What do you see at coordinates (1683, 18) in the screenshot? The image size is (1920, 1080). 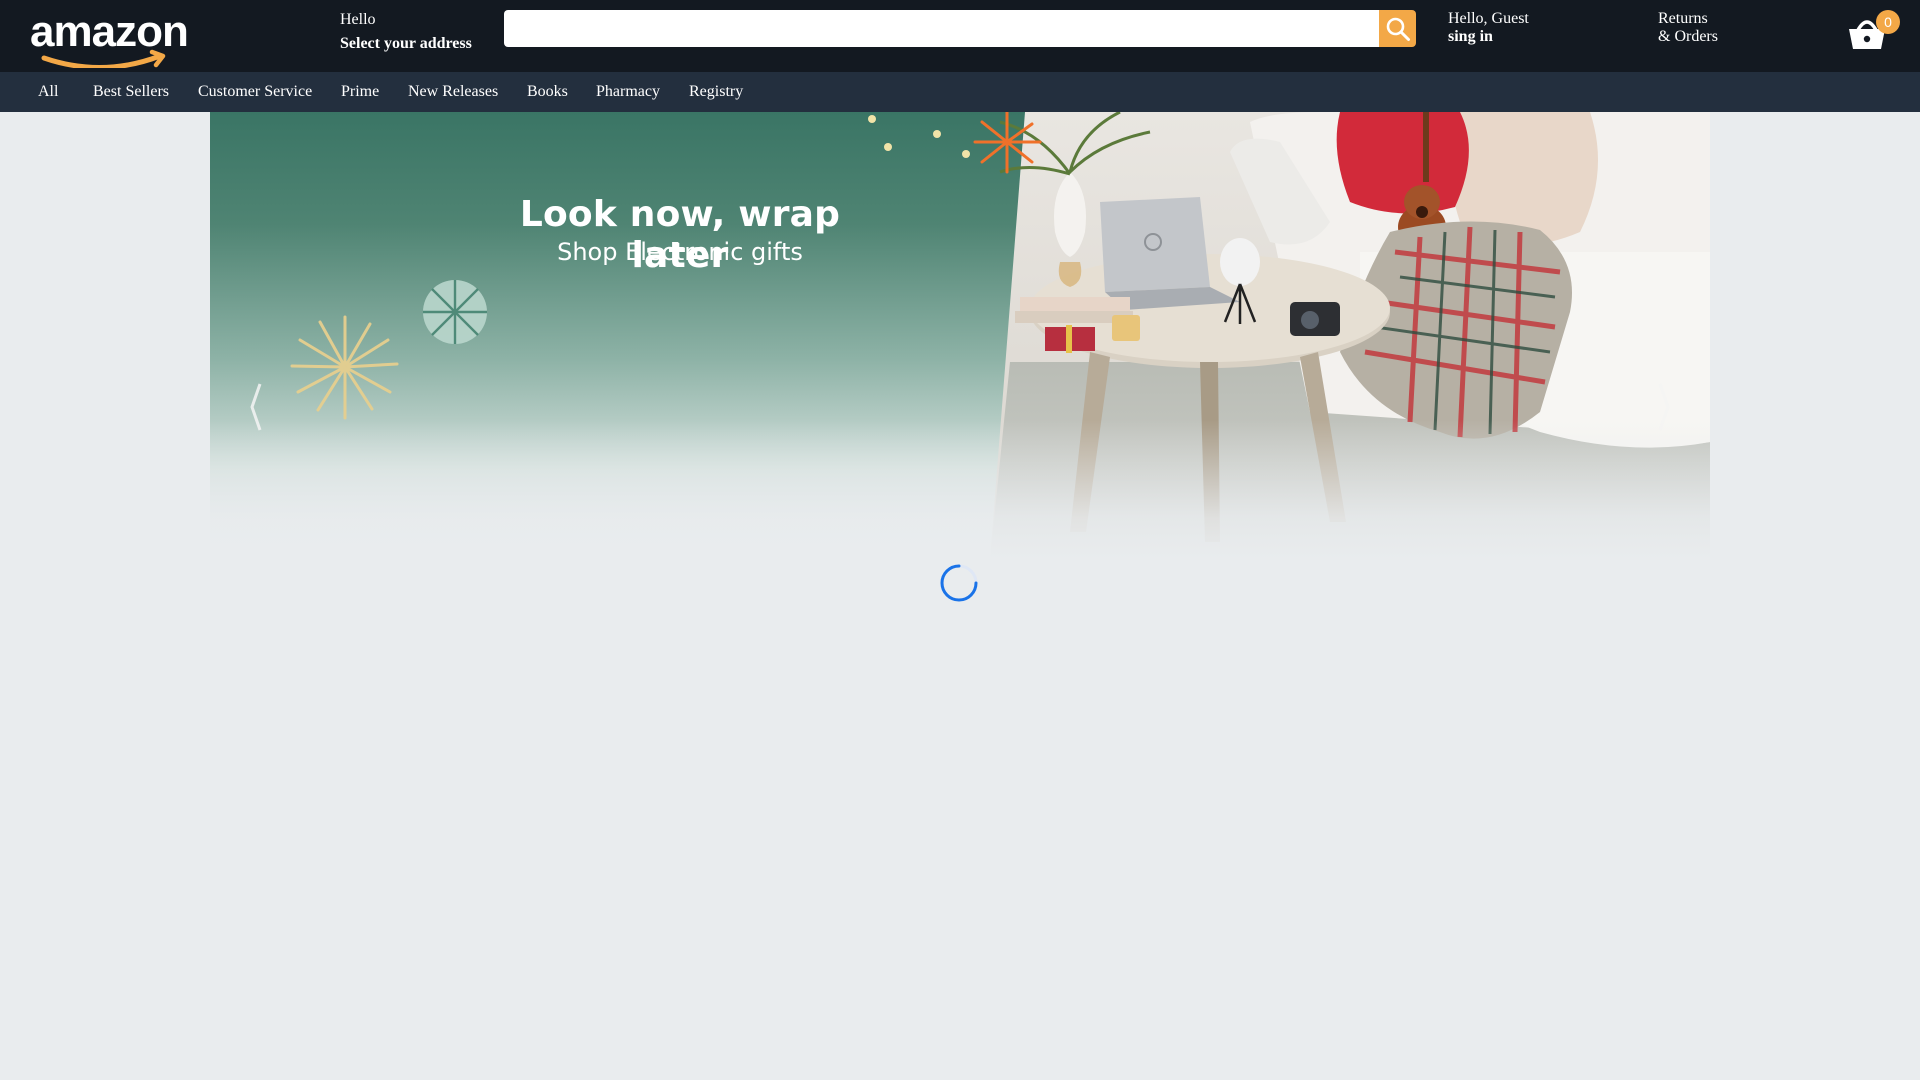 I see `returns-line1: Returns` at bounding box center [1683, 18].